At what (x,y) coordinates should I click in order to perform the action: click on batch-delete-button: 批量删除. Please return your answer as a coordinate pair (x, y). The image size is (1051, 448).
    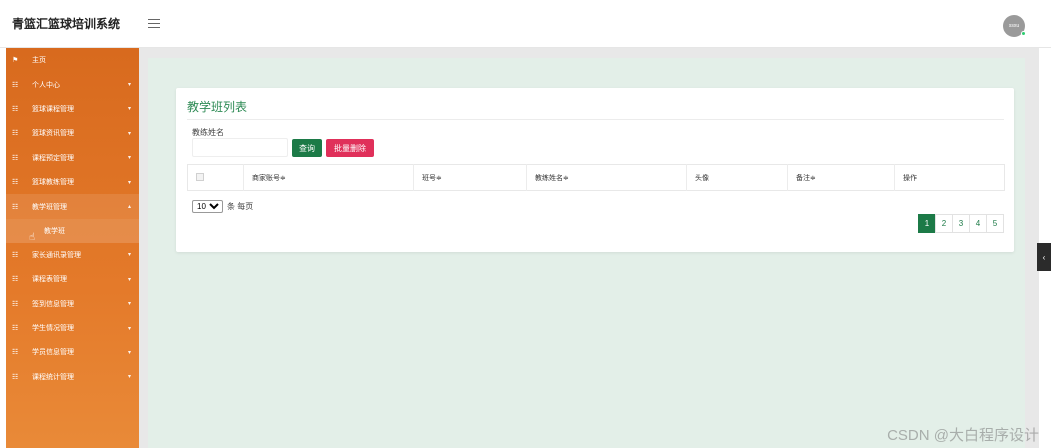
    Looking at the image, I should click on (350, 148).